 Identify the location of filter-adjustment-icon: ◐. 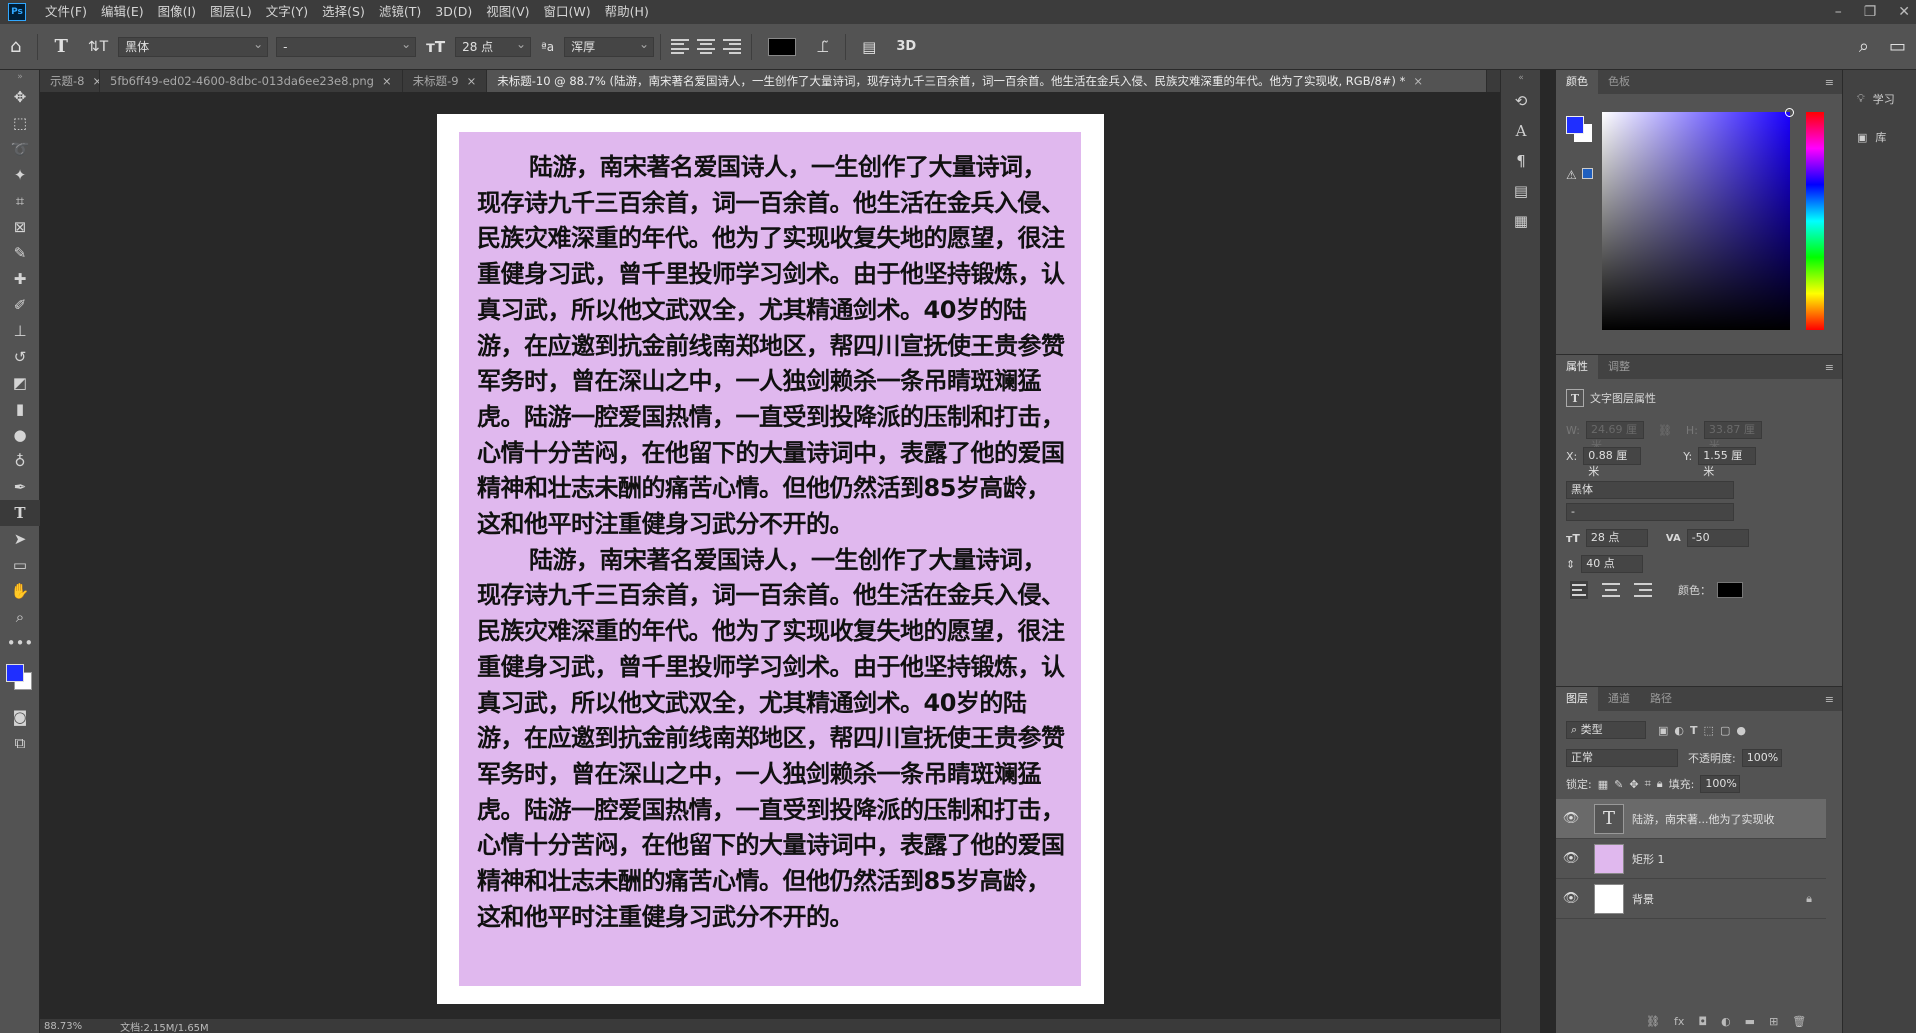
(1679, 730).